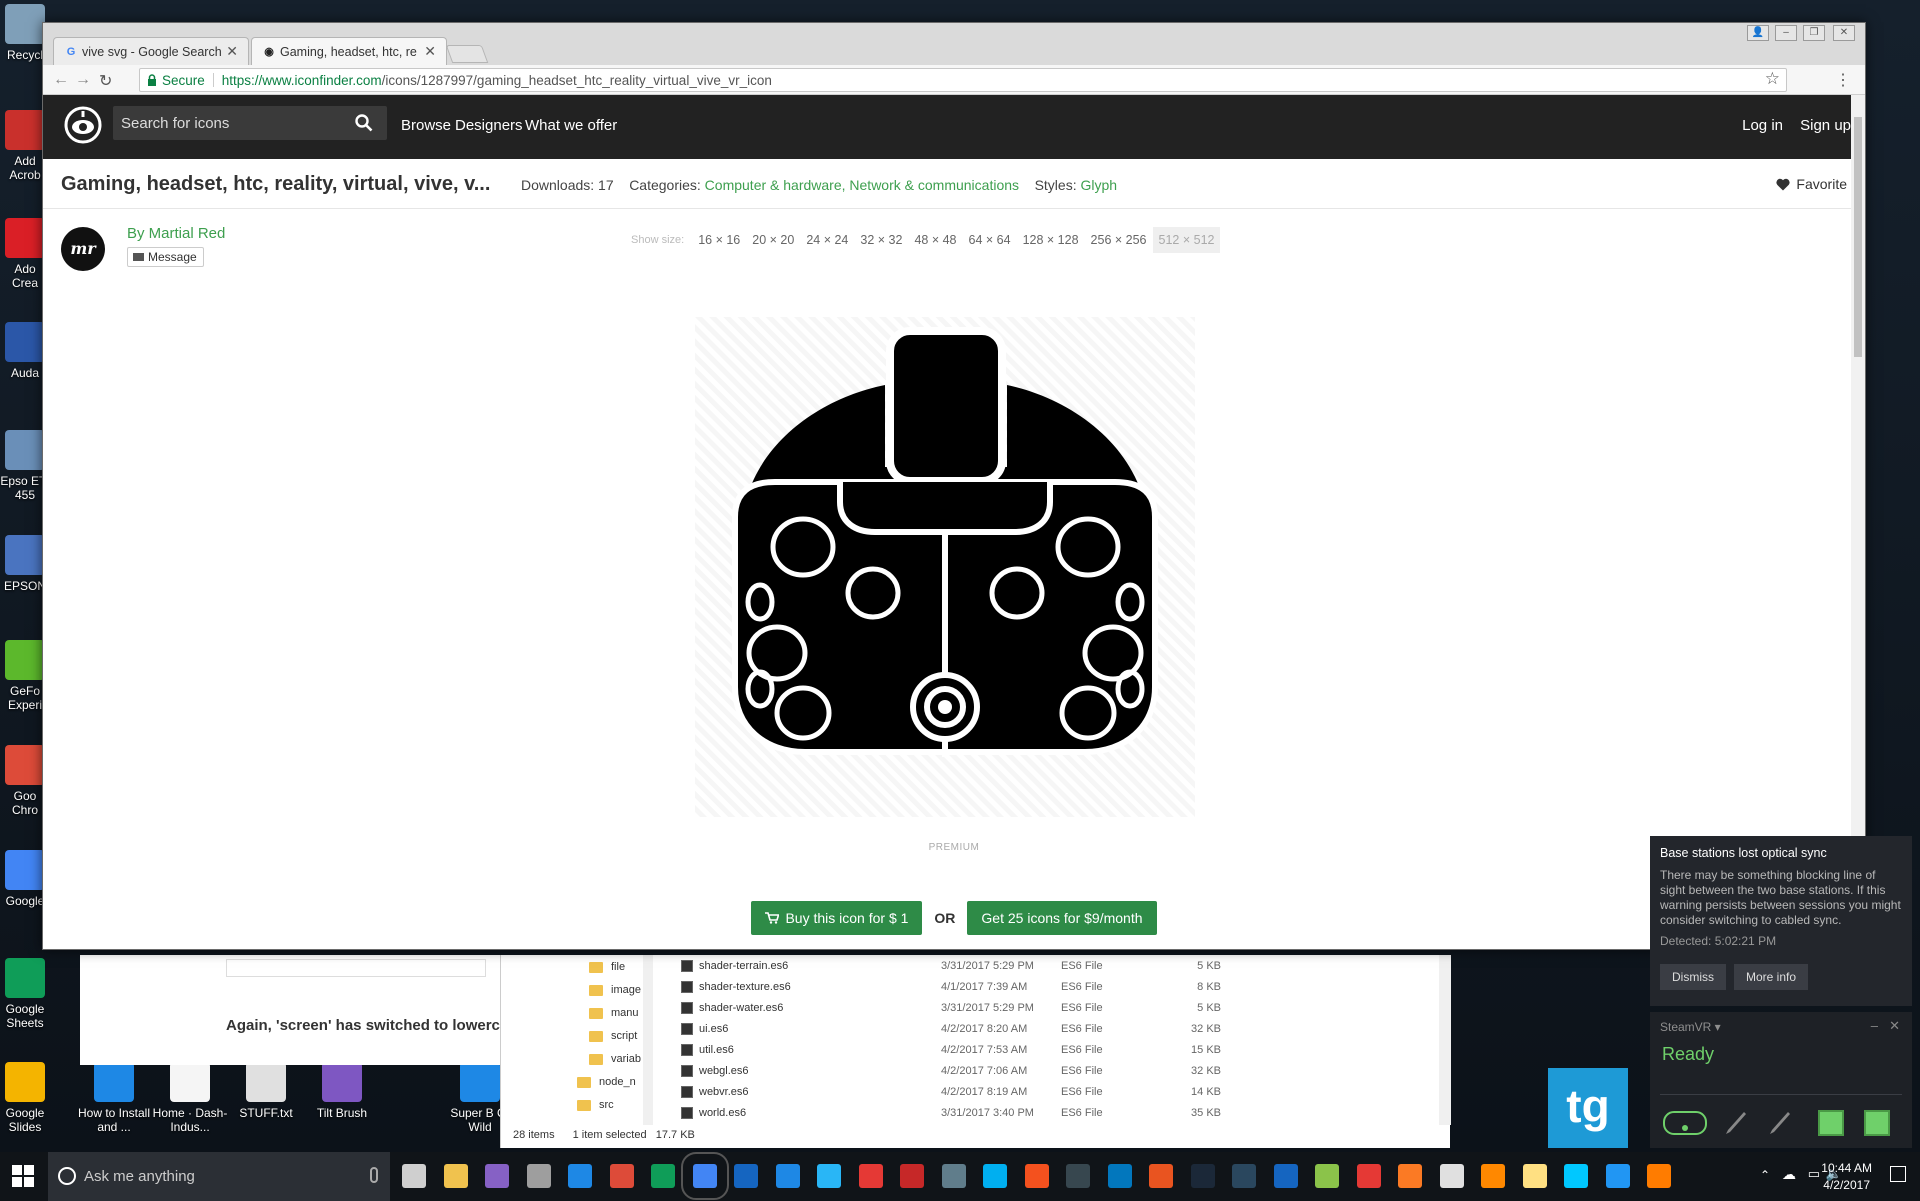 This screenshot has width=1920, height=1201. Describe the element at coordinates (25, 994) in the screenshot. I see `desktop-icon: Google Sheets` at that location.